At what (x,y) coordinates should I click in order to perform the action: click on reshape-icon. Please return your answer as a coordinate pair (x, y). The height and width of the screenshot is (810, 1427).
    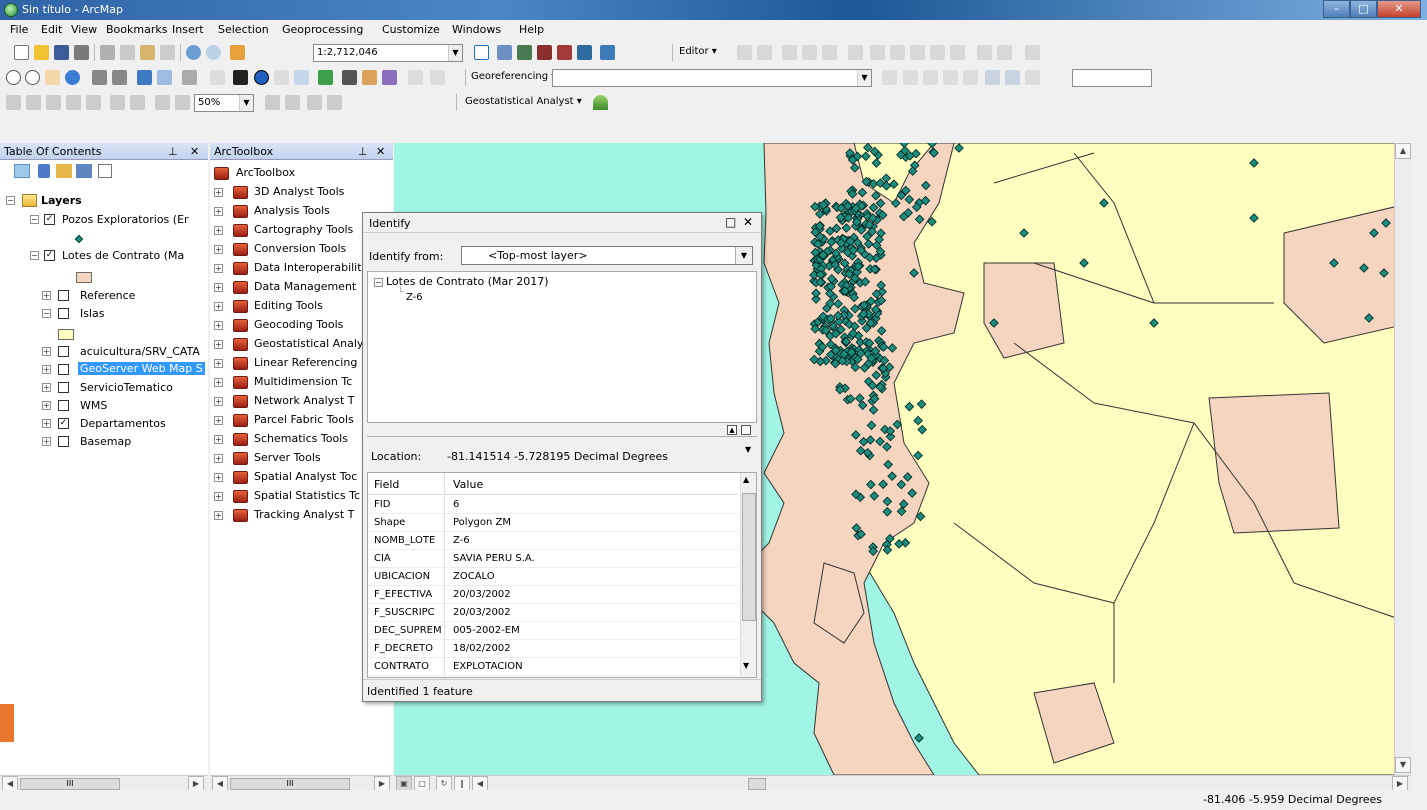
    Looking at the image, I should click on (897, 52).